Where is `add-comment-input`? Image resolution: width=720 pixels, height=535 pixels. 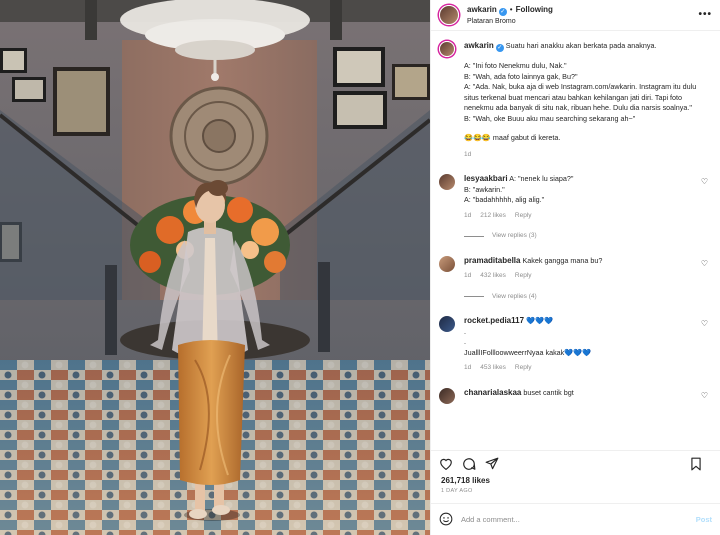
add-comment-input is located at coordinates (578, 519).